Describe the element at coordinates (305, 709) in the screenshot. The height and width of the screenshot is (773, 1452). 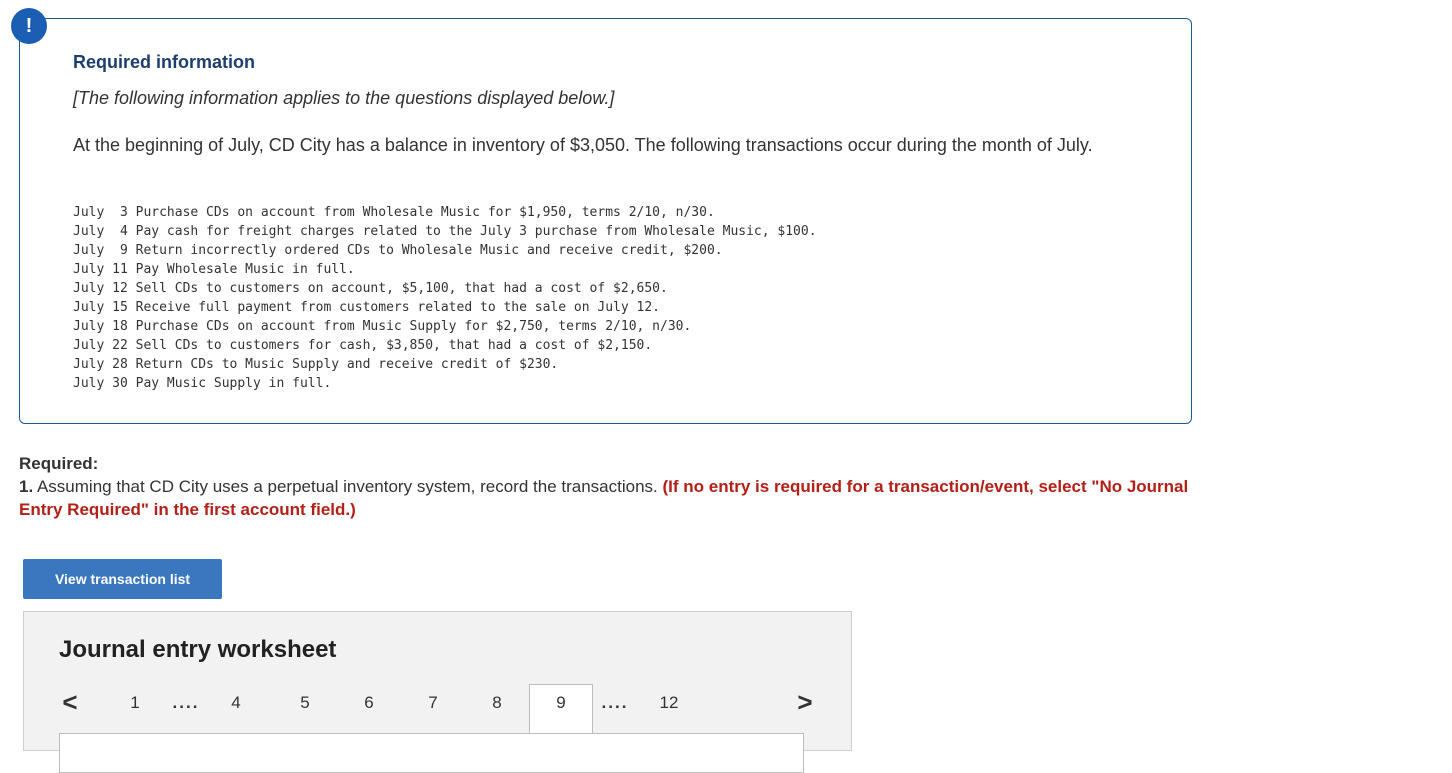
I see `page-link: 5` at that location.